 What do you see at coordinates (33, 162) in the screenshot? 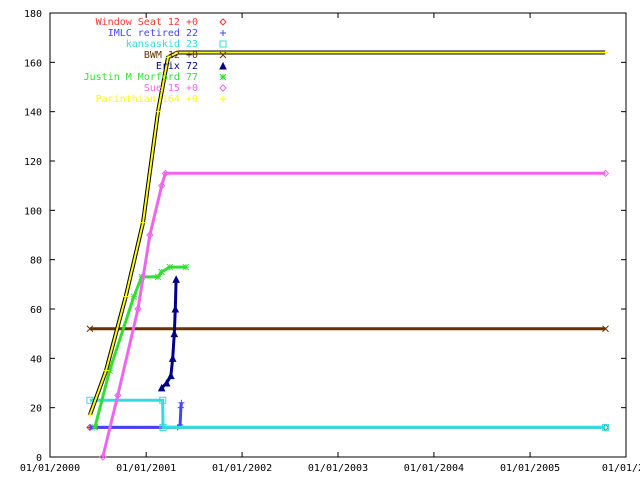
I see `y-tick-label: 120` at bounding box center [33, 162].